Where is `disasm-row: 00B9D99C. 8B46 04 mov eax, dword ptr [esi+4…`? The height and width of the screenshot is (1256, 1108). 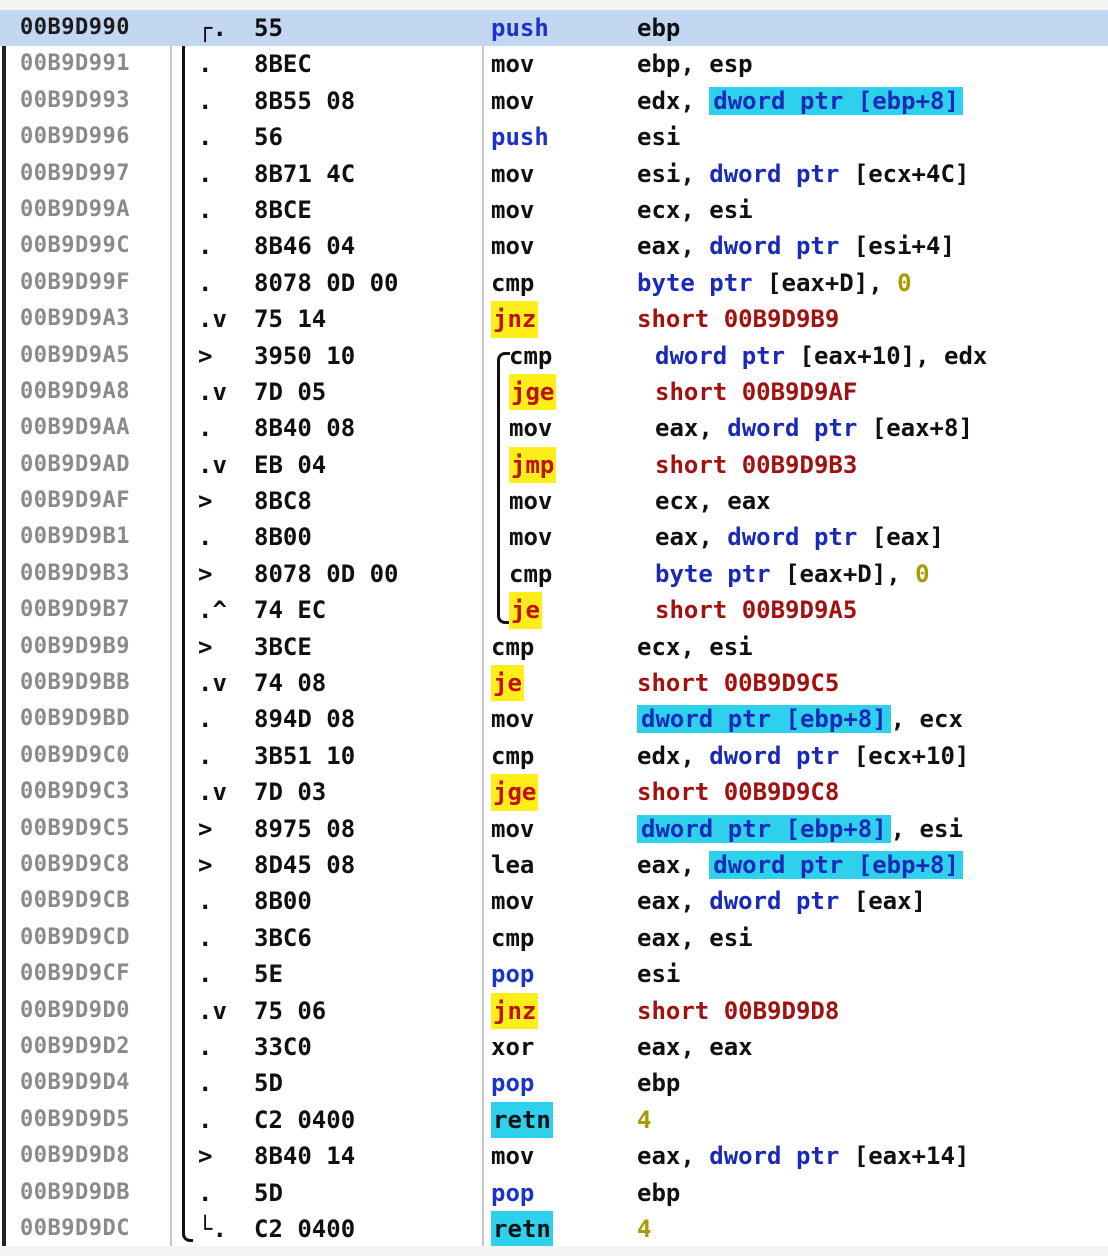 disasm-row: 00B9D99C. 8B46 04 mov eax, dword ptr [esi+4… is located at coordinates (554, 246).